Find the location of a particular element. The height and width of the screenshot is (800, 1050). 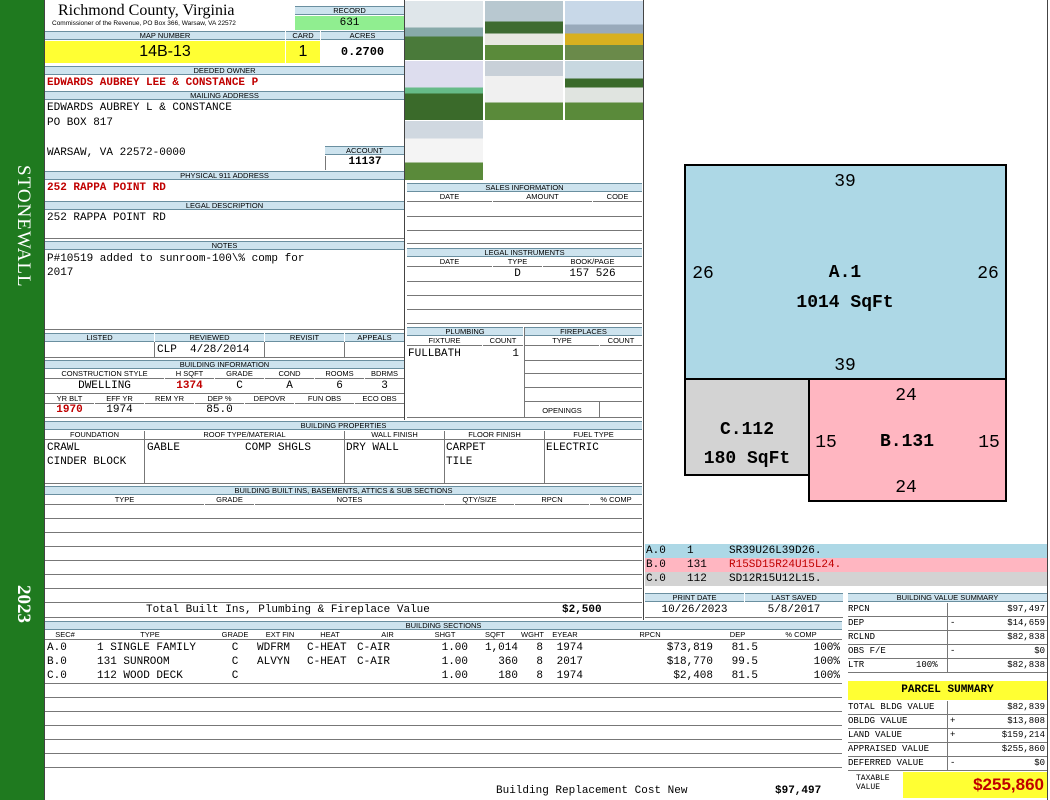

last-saved-label: LAST SAVED is located at coordinates (794, 597).